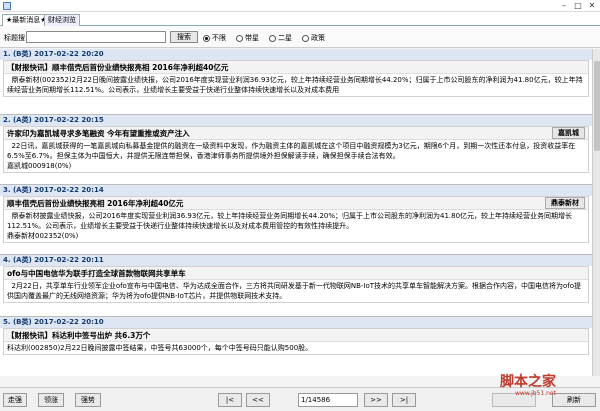  What do you see at coordinates (564, 6) in the screenshot?
I see `minimize-button: –` at bounding box center [564, 6].